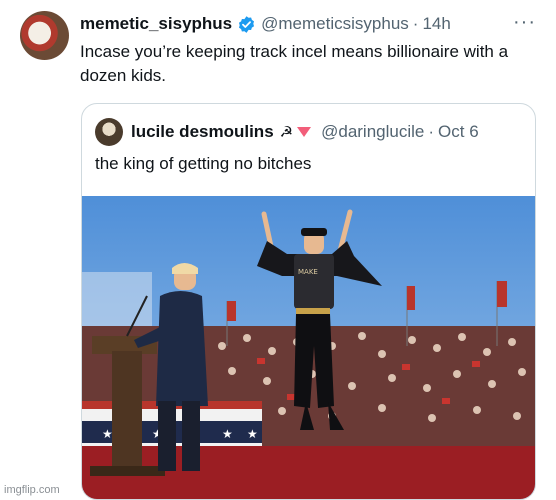  What do you see at coordinates (32, 490) in the screenshot?
I see `imgflip-watermark: imgflip.com` at bounding box center [32, 490].